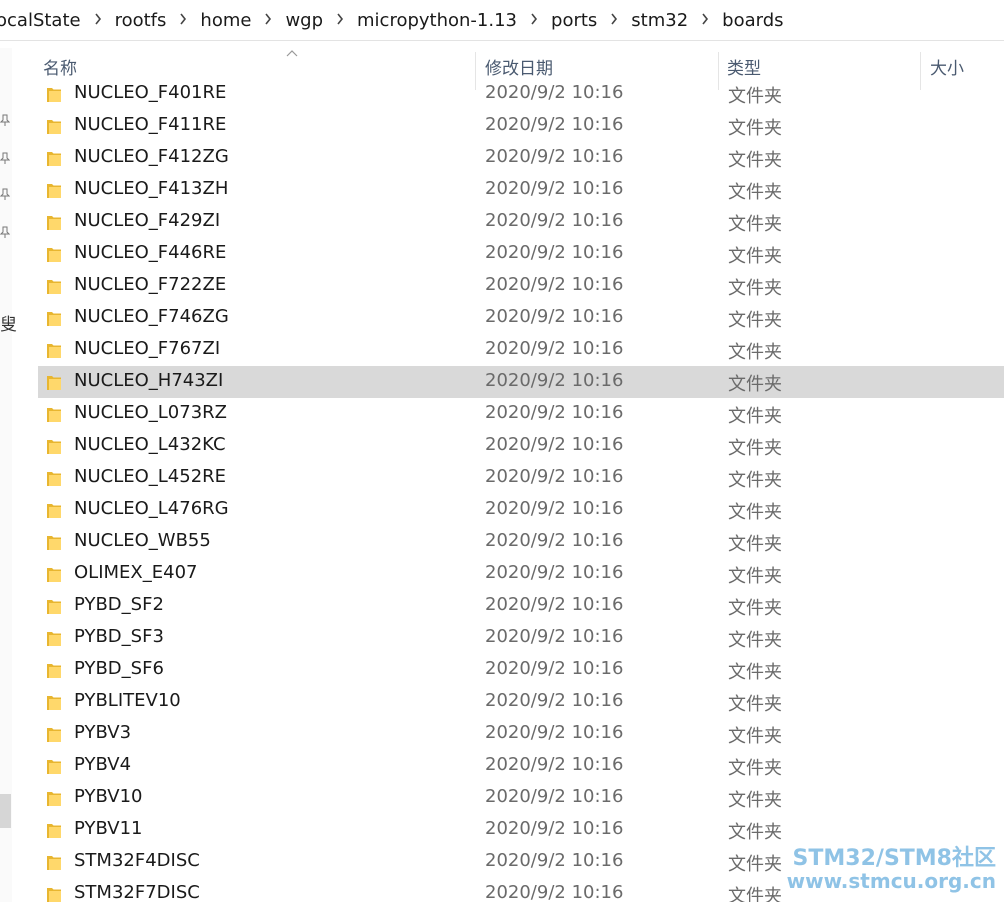  I want to click on file-name: NUCLEO_L073RZ, so click(150, 412).